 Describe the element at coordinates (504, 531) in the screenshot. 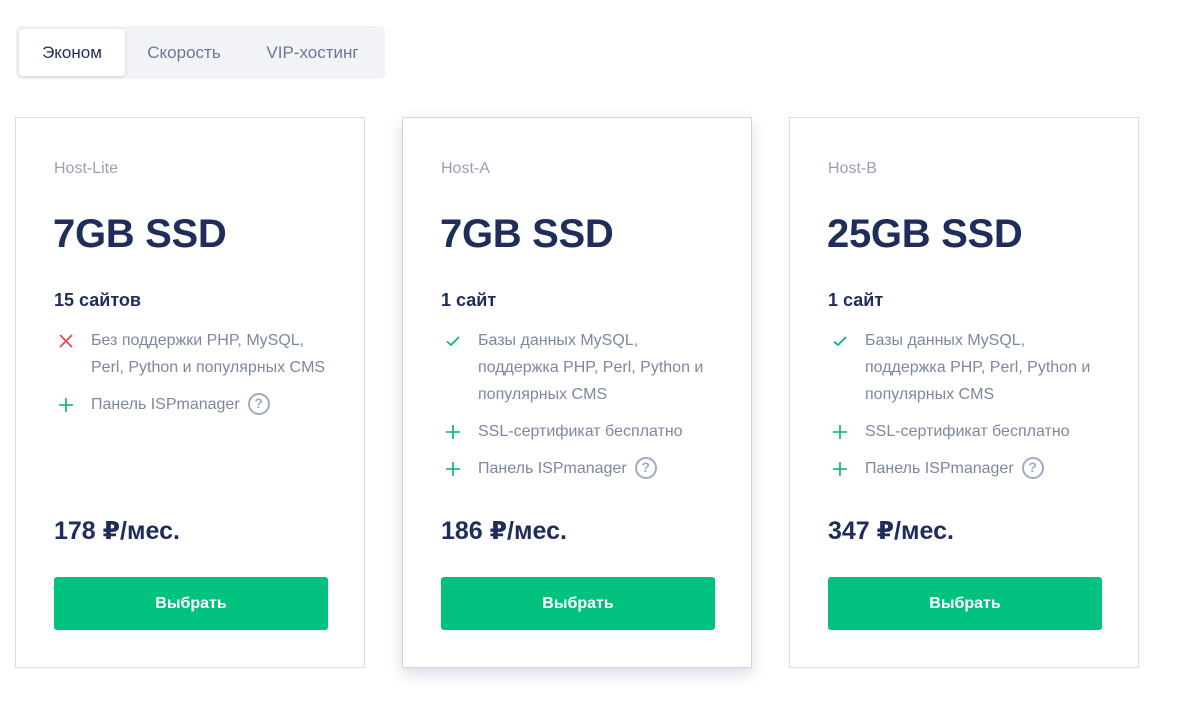

I see `plan-price: 186 ₽/мес.` at that location.